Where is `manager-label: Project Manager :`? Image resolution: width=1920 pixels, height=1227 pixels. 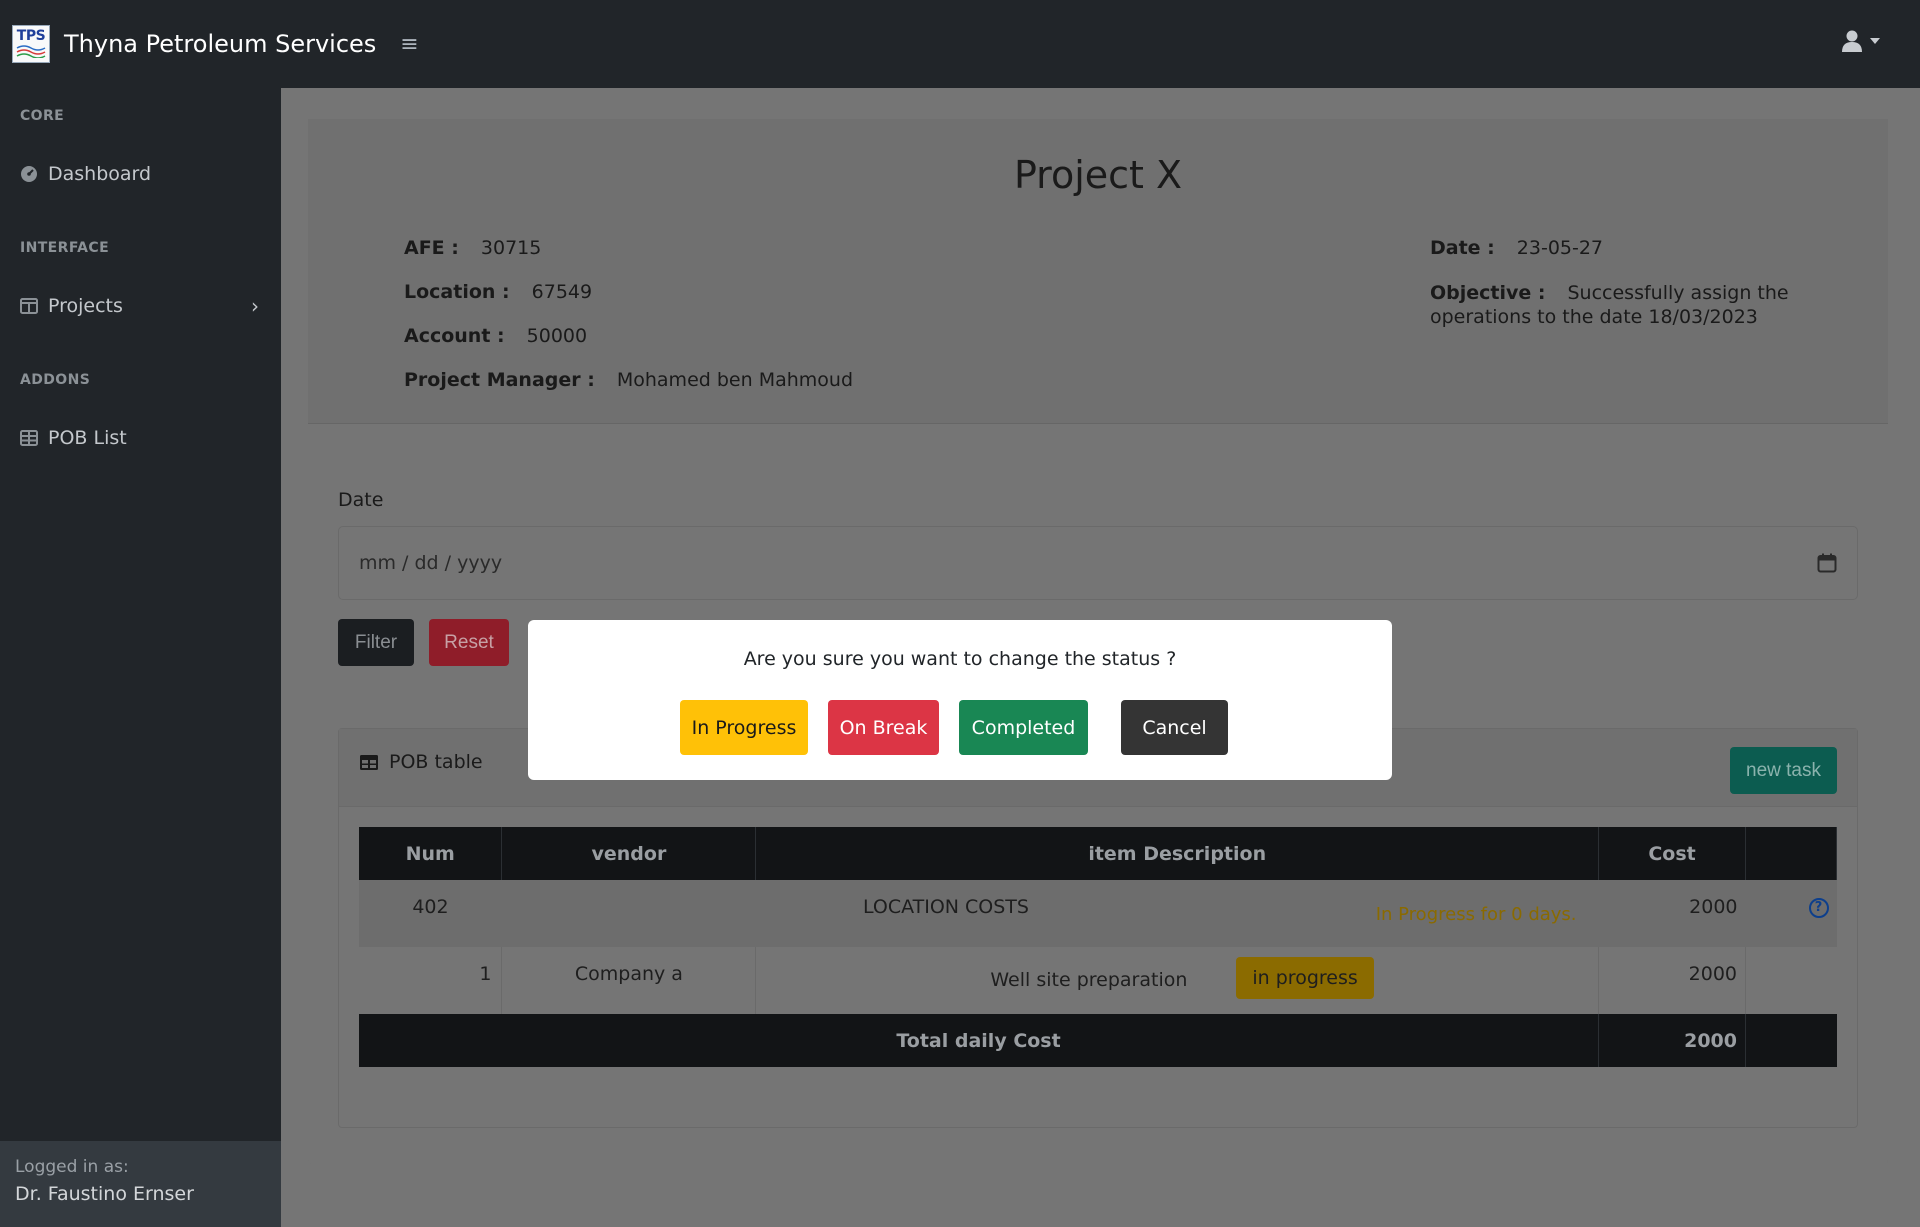 manager-label: Project Manager : is located at coordinates (499, 380).